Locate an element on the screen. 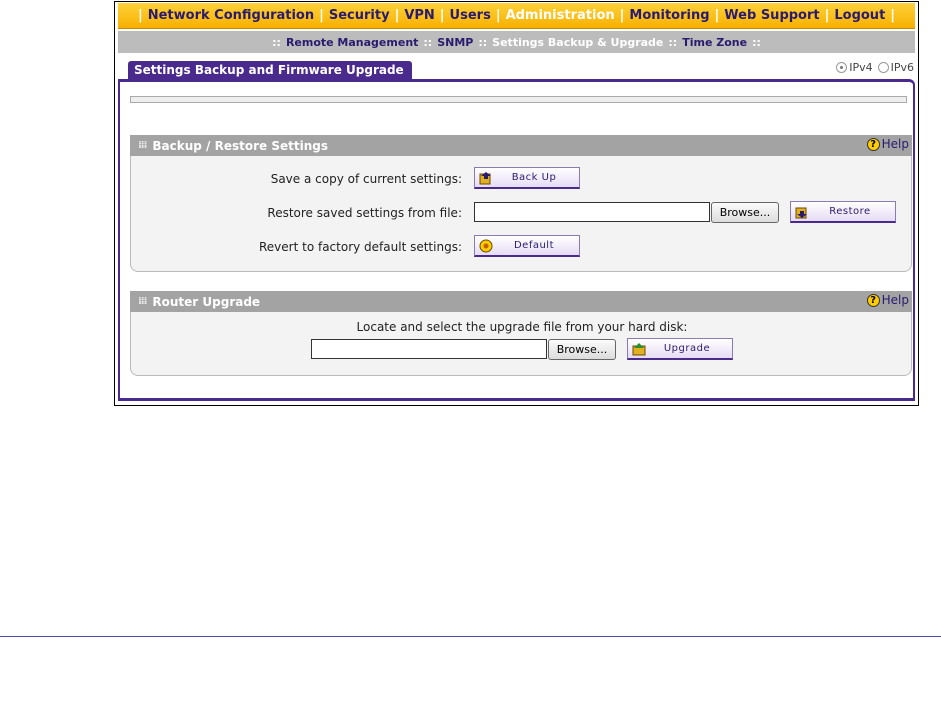 The image size is (941, 704). nav-network-configuration: Network Configuration is located at coordinates (231, 15).